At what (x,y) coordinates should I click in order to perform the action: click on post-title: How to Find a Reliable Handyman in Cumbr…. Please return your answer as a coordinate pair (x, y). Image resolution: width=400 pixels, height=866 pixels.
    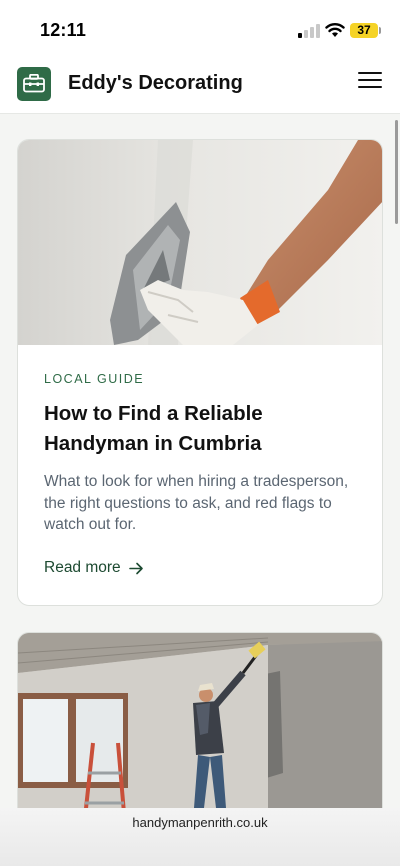
    Looking at the image, I should click on (204, 429).